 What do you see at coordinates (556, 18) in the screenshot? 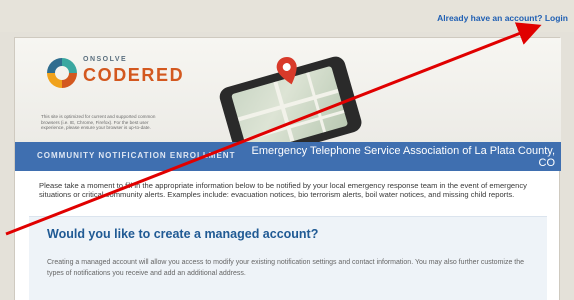
I see `login-link: Login` at bounding box center [556, 18].